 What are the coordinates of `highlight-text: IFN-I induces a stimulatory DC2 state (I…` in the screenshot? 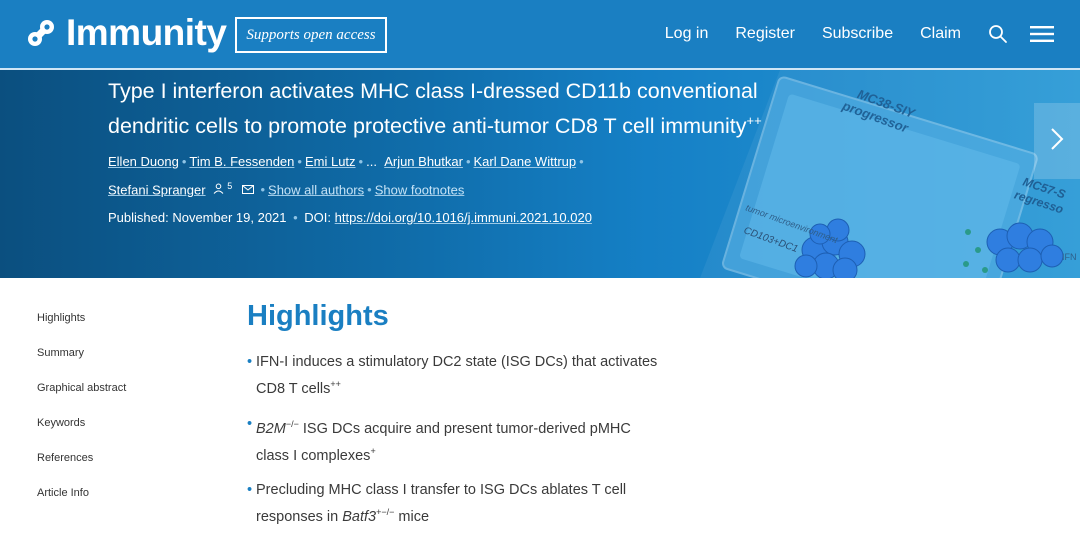 It's located at (457, 362).